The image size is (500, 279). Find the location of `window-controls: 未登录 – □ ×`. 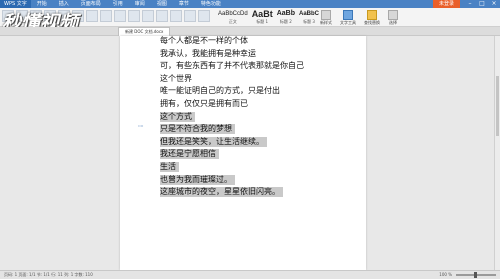

window-controls: 未登录 – □ × is located at coordinates (466, 4).